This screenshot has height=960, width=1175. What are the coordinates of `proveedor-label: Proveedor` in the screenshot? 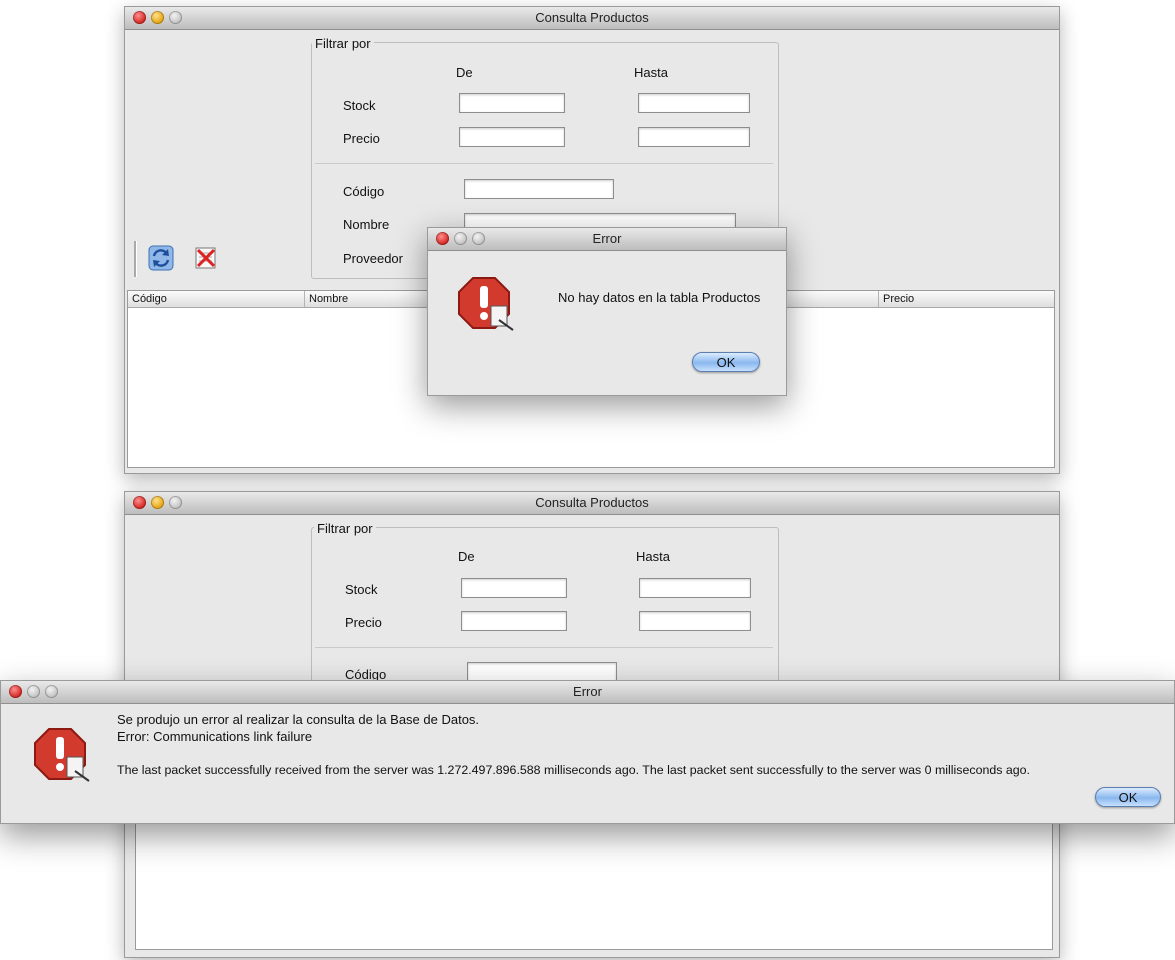 It's located at (373, 258).